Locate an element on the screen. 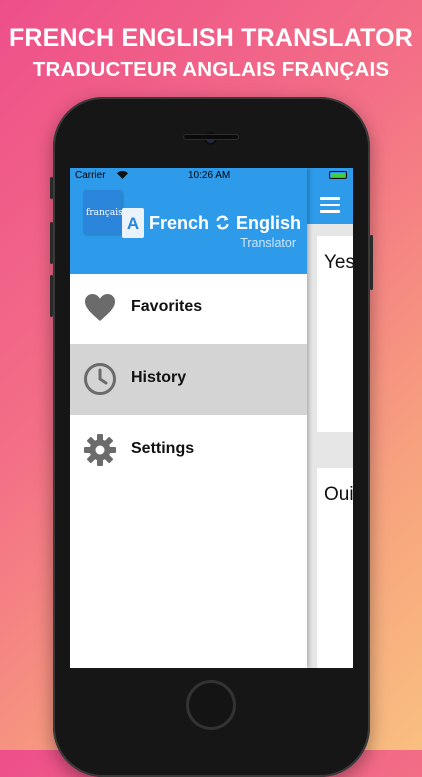 Image resolution: width=422 pixels, height=777 pixels. logo-title-right: English is located at coordinates (269, 223).